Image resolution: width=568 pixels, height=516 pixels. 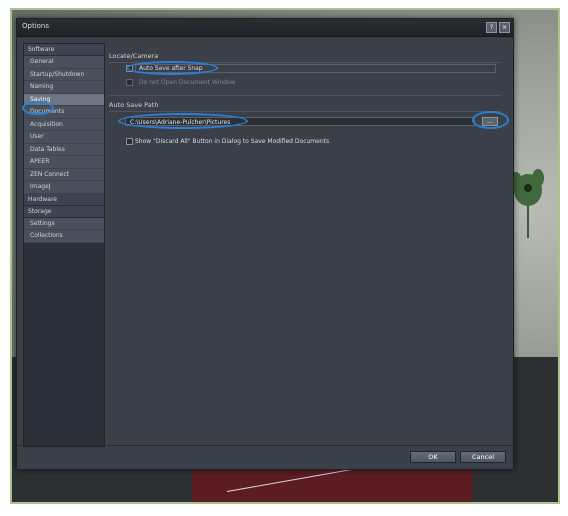 What do you see at coordinates (134, 56) in the screenshot?
I see `locate-camera-title: Locate/Camera` at bounding box center [134, 56].